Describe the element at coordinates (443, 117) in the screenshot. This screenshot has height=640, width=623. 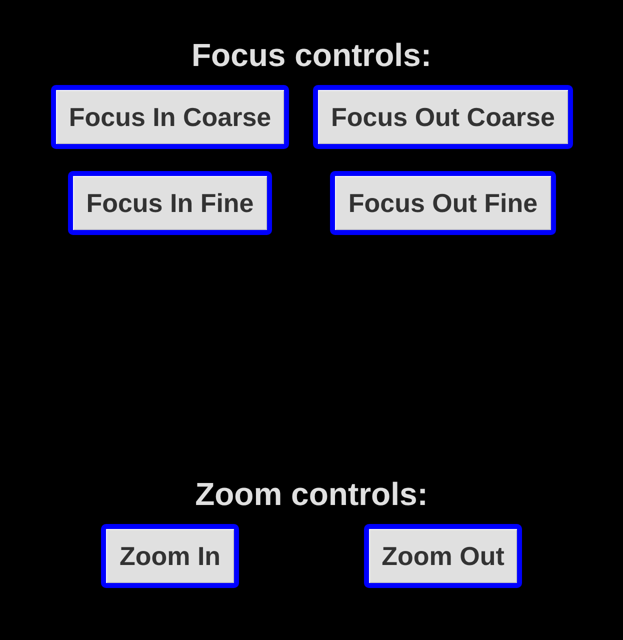
I see `control-button: Focus Out Coarse` at that location.